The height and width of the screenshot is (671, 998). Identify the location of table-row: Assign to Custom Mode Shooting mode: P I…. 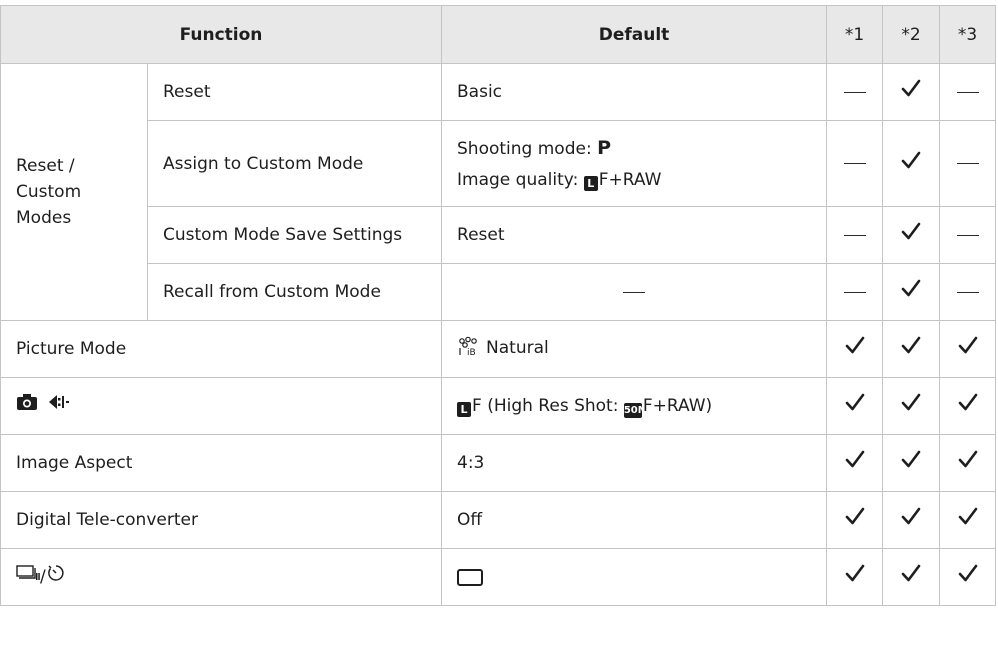
(499, 163).